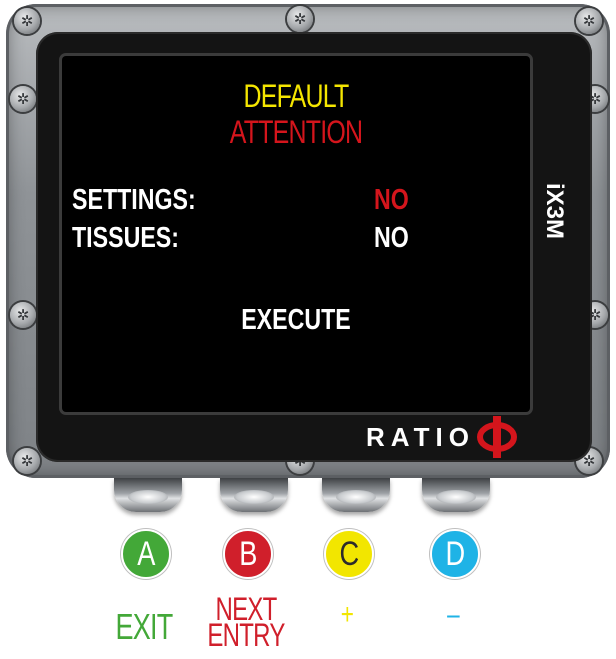  What do you see at coordinates (347, 614) in the screenshot?
I see `button-c-action: +` at bounding box center [347, 614].